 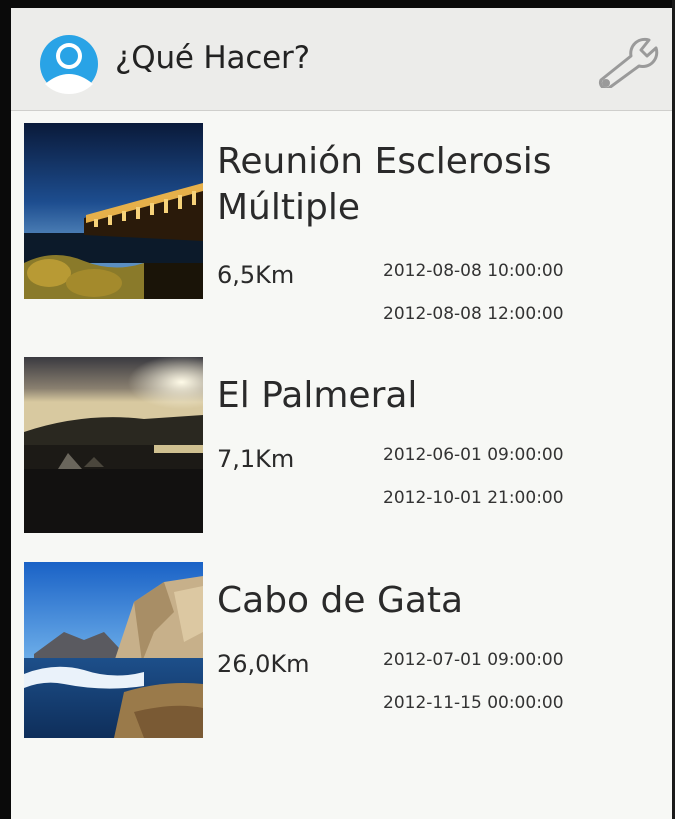 I want to click on event-title: Reunión Esclerosis Múltiple, so click(x=384, y=184).